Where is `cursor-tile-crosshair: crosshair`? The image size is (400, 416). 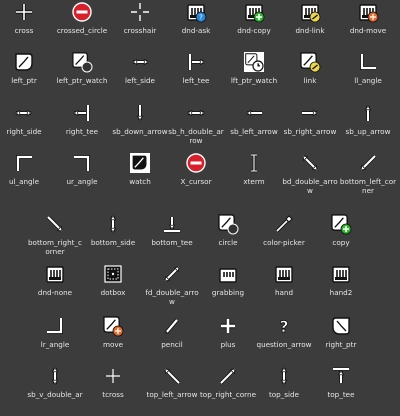
cursor-tile-crosshair: crosshair is located at coordinates (140, 26).